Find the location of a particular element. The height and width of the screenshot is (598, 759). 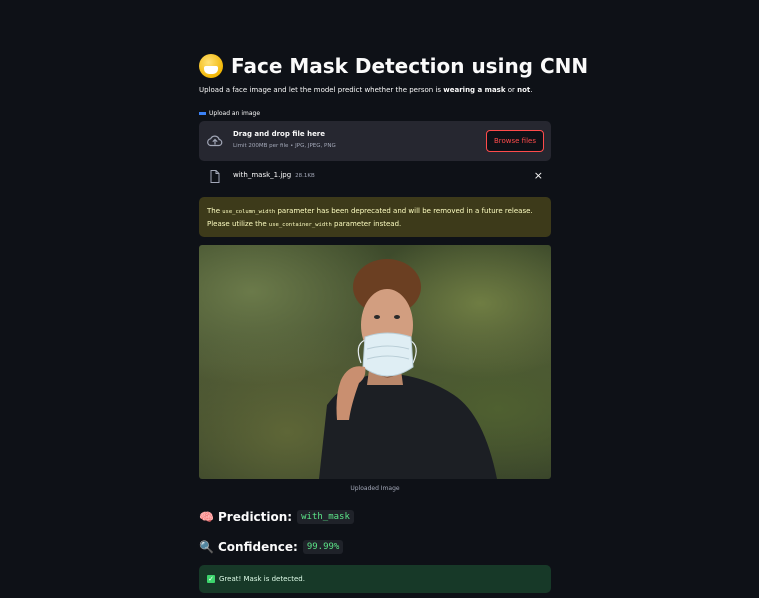

warning-text-start: The is located at coordinates (215, 211).